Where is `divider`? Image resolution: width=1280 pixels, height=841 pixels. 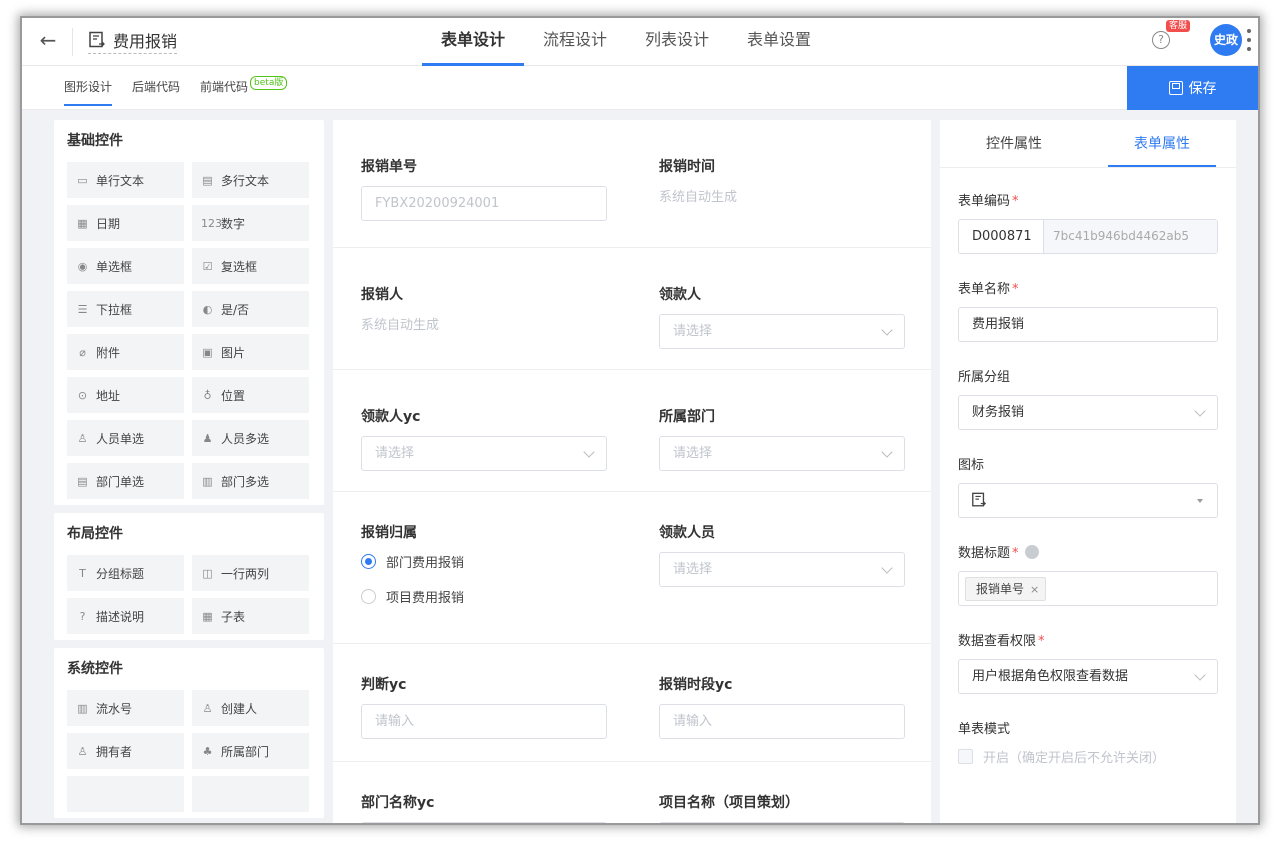
divider is located at coordinates (72, 42).